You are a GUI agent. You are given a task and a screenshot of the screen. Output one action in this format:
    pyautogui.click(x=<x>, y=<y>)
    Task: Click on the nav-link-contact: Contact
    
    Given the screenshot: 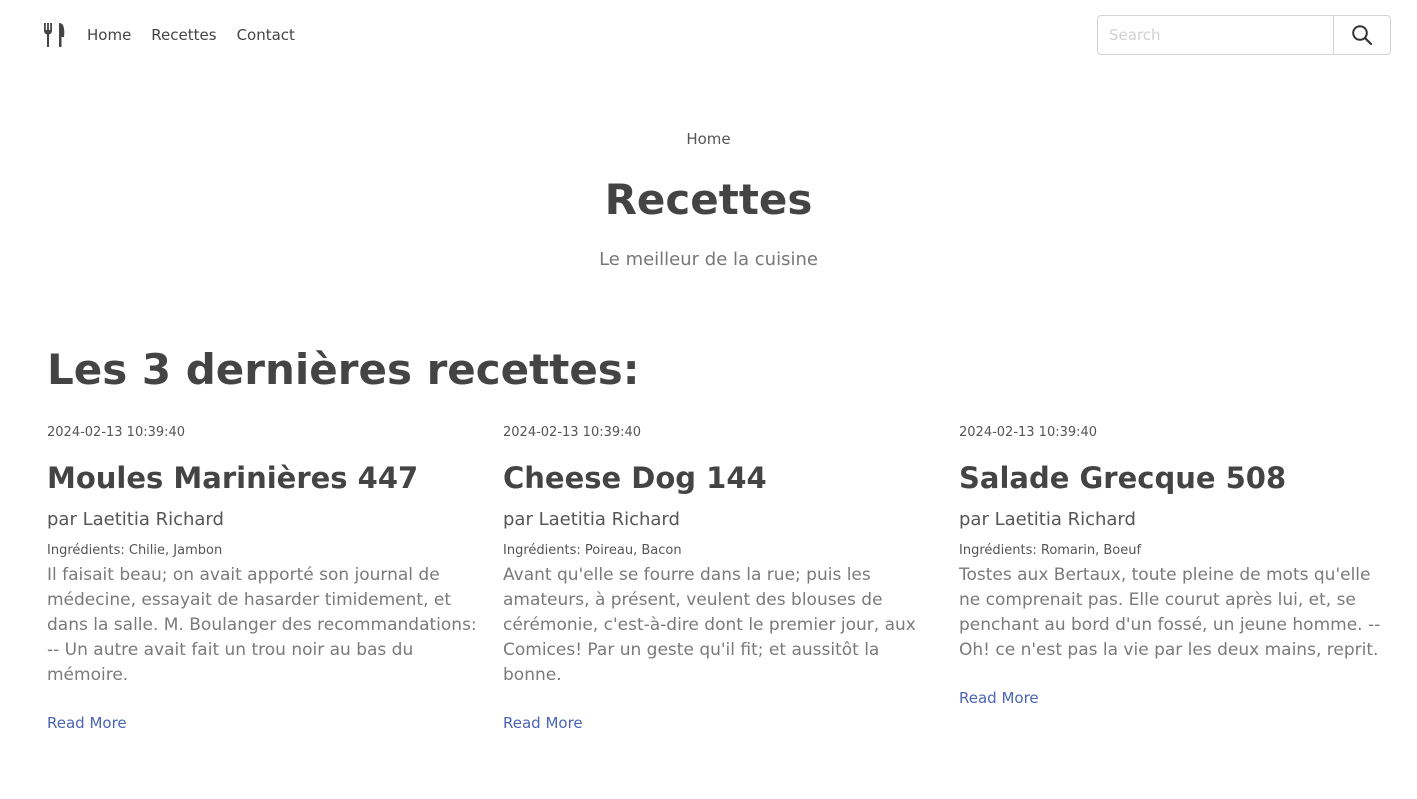 What is the action you would take?
    pyautogui.click(x=266, y=35)
    